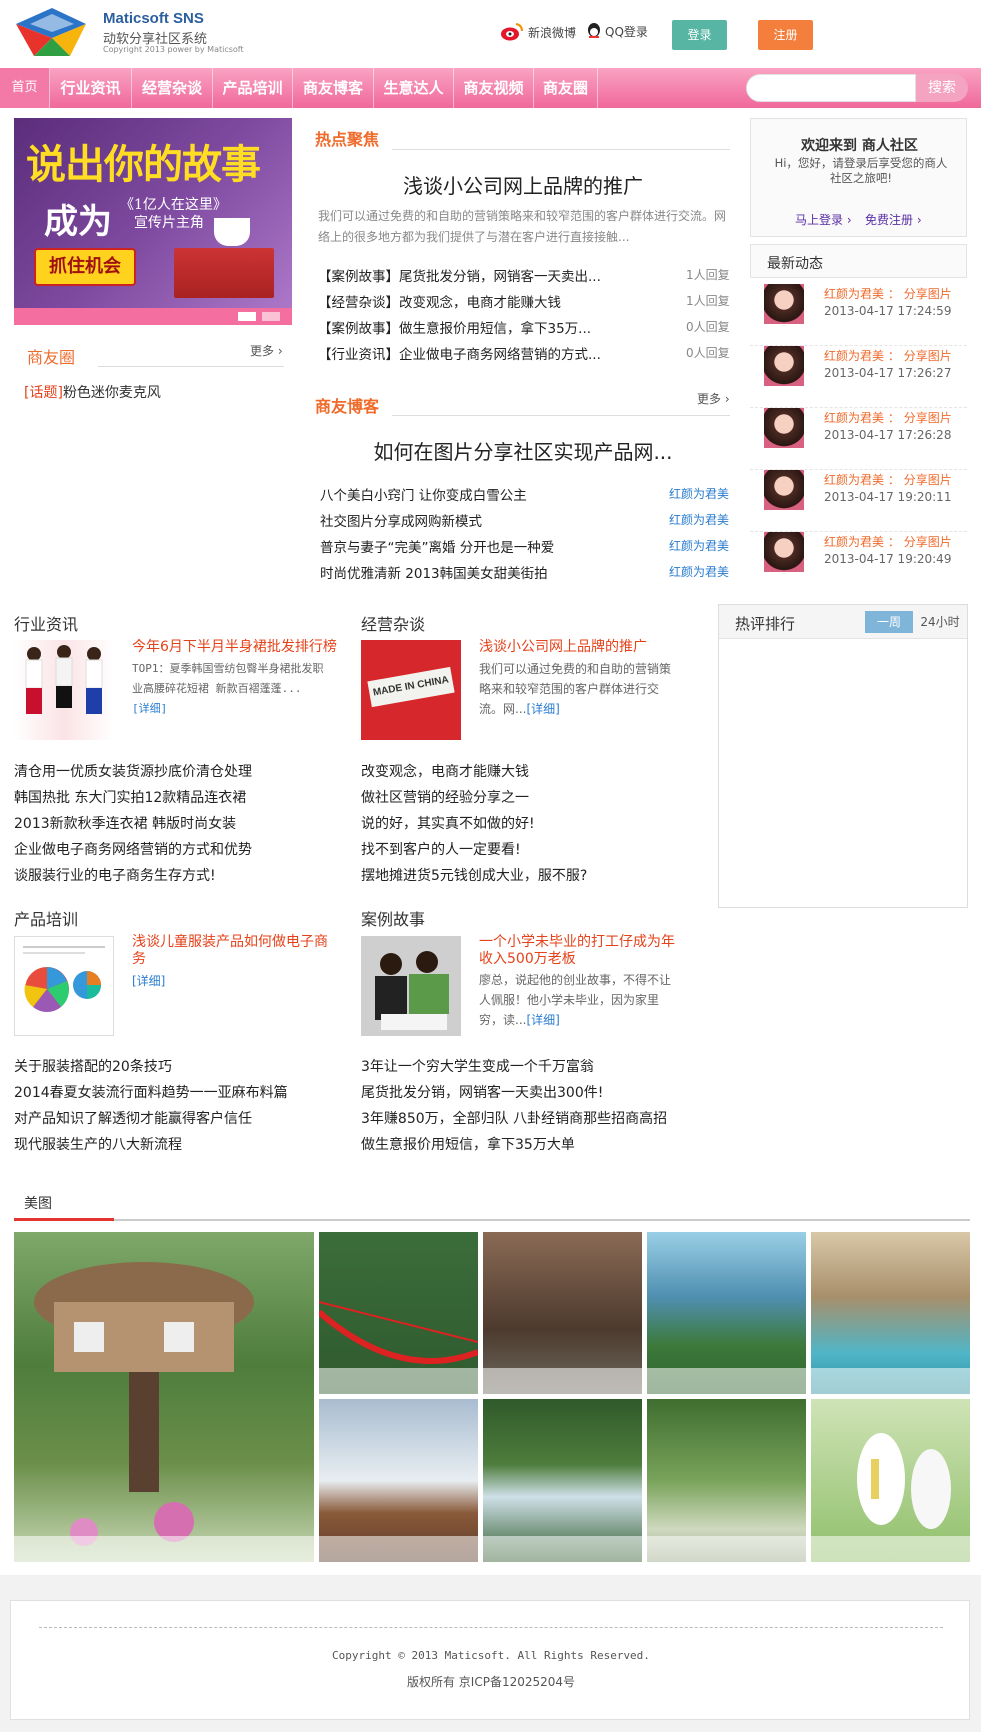  Describe the element at coordinates (584, 647) in the screenshot. I see `business-feature-title: 浅谈小公司网上品牌的推广` at that location.